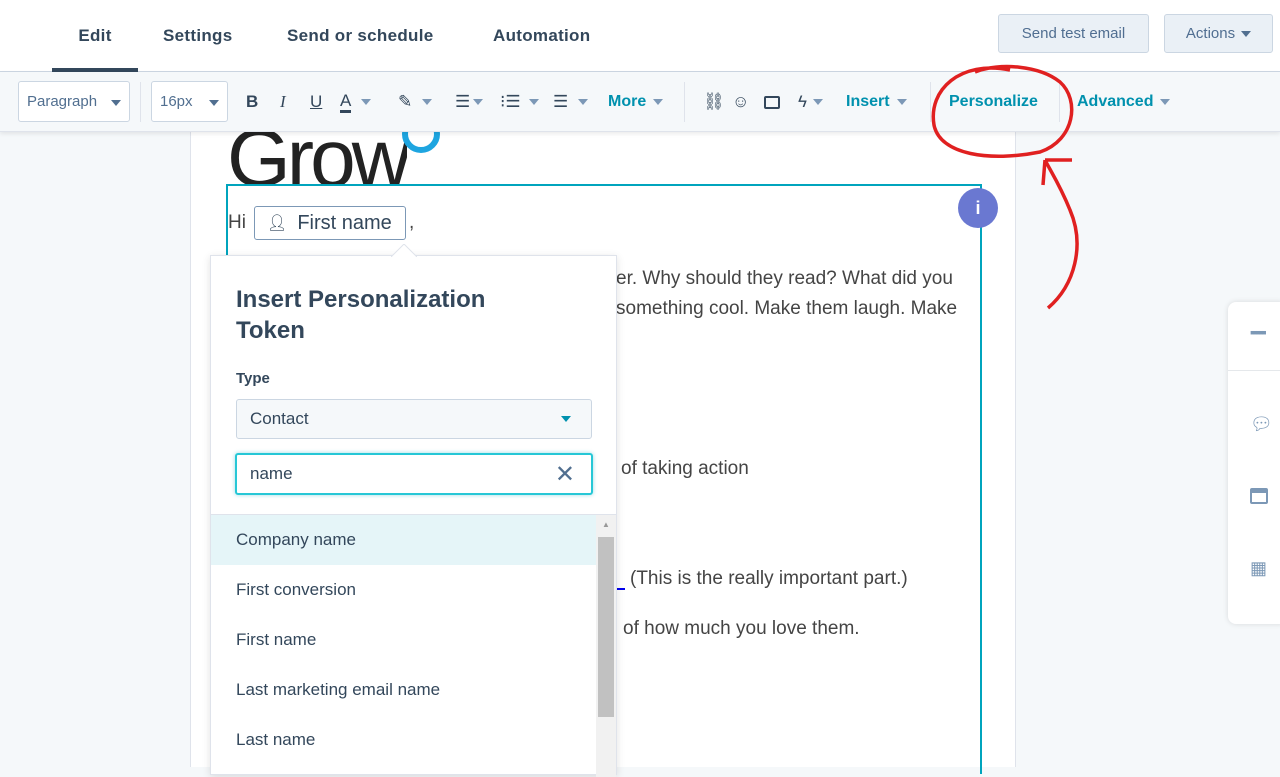  What do you see at coordinates (1258, 332) in the screenshot?
I see `grid-icon: ▪▪▪▪▪` at bounding box center [1258, 332].